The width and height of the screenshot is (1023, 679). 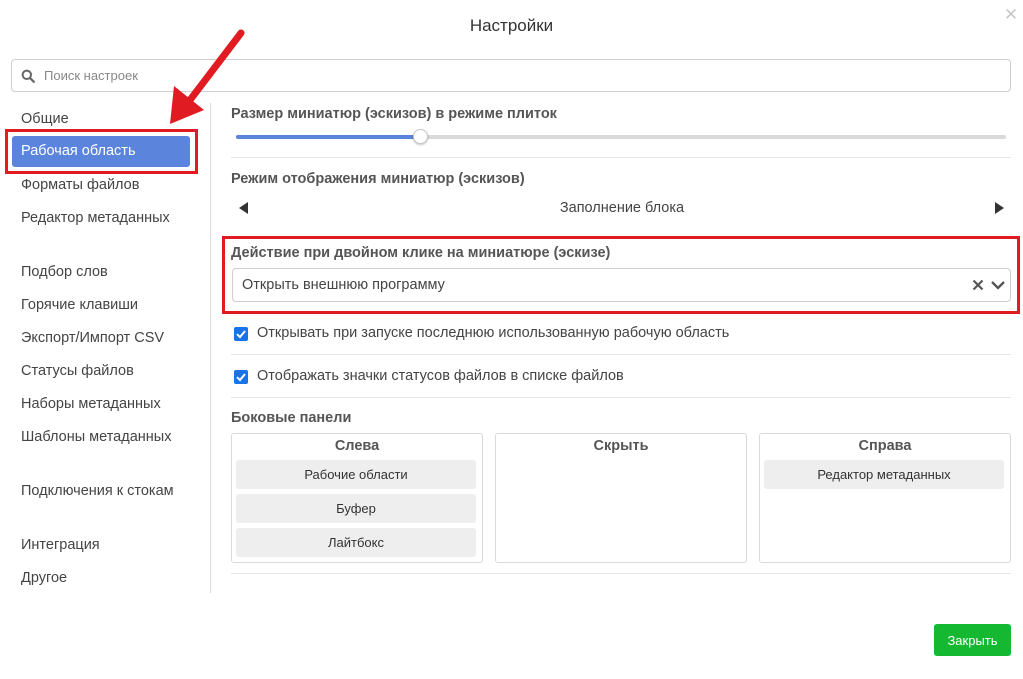 I want to click on panel-hidden: Скрыть, so click(x=621, y=498).